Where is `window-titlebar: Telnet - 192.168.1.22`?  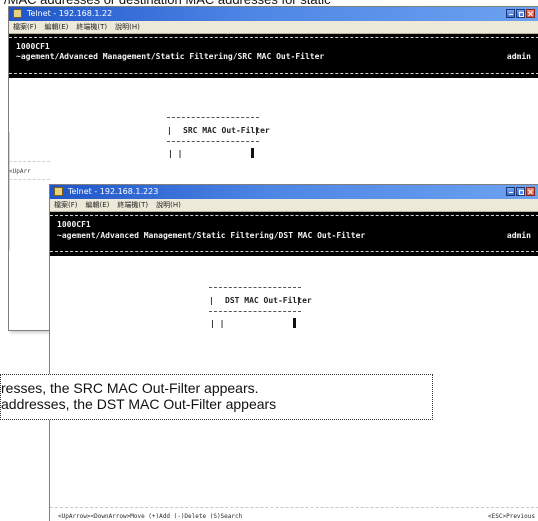
window-titlebar: Telnet - 192.168.1.22 is located at coordinates (273, 14).